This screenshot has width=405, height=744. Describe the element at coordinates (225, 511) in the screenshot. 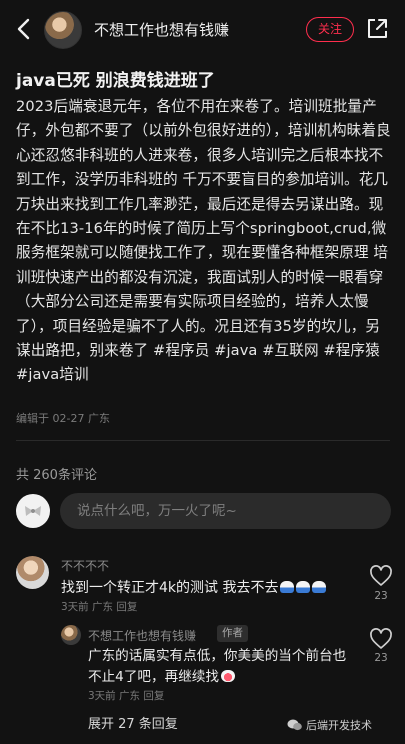

I see `comment-input: 说点什么吧，万一火了呢~` at that location.